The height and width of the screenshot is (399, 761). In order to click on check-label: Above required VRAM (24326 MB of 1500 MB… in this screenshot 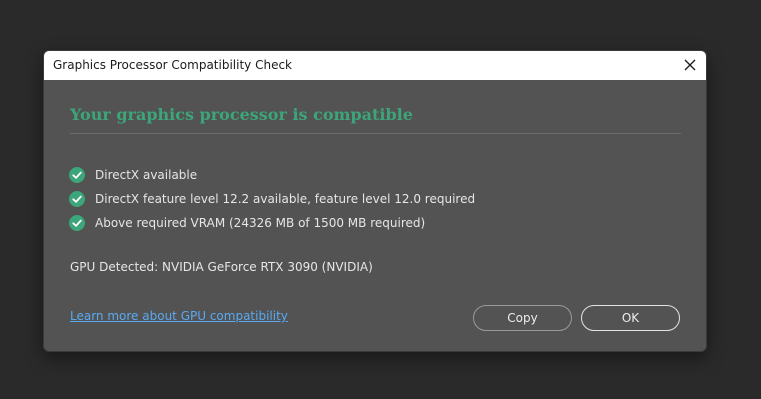, I will do `click(260, 223)`.